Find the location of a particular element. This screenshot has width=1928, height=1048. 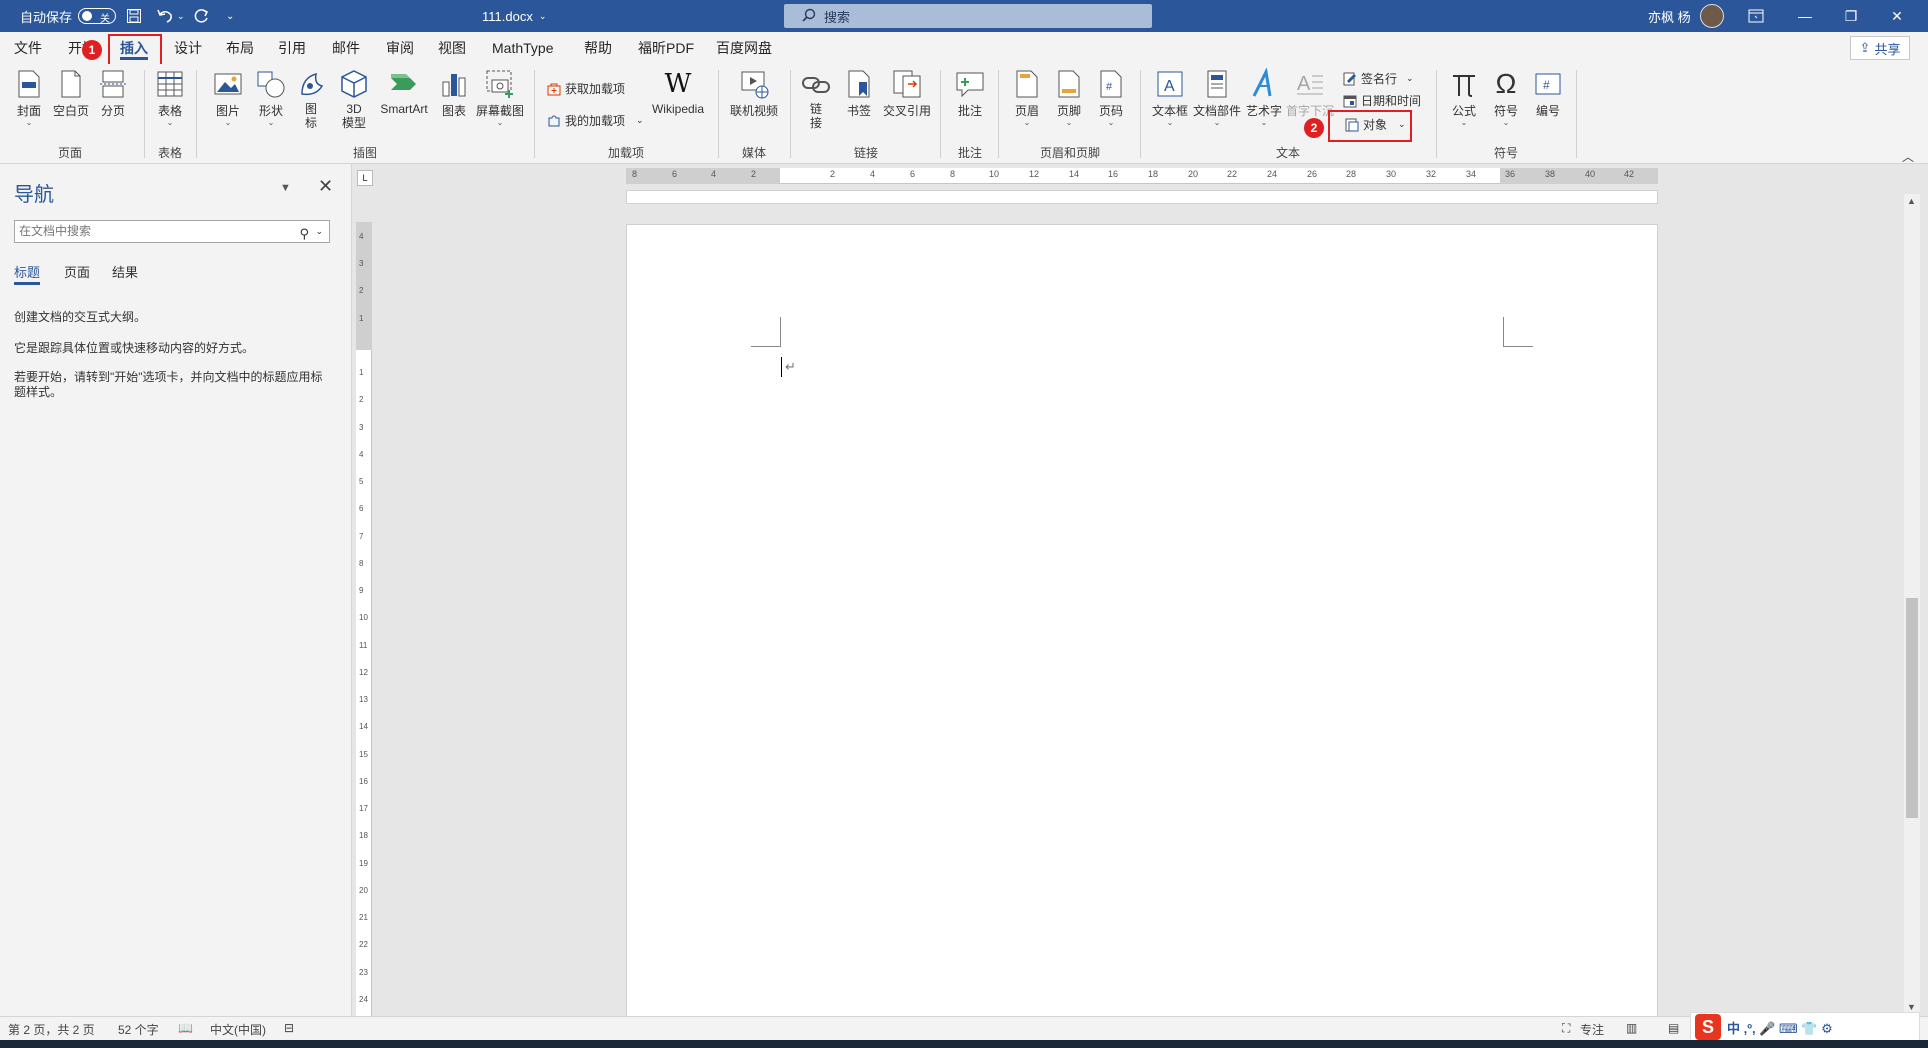

nav-search-icon: ⚲ is located at coordinates (304, 233).